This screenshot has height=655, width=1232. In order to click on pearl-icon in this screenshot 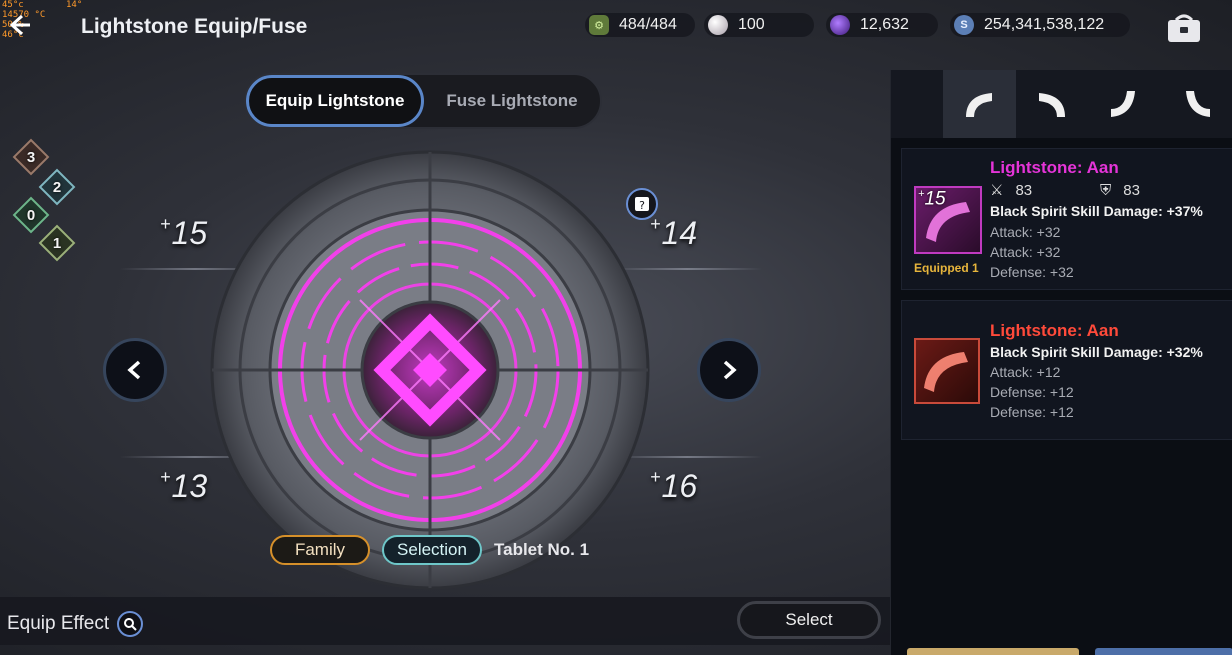, I will do `click(718, 25)`.